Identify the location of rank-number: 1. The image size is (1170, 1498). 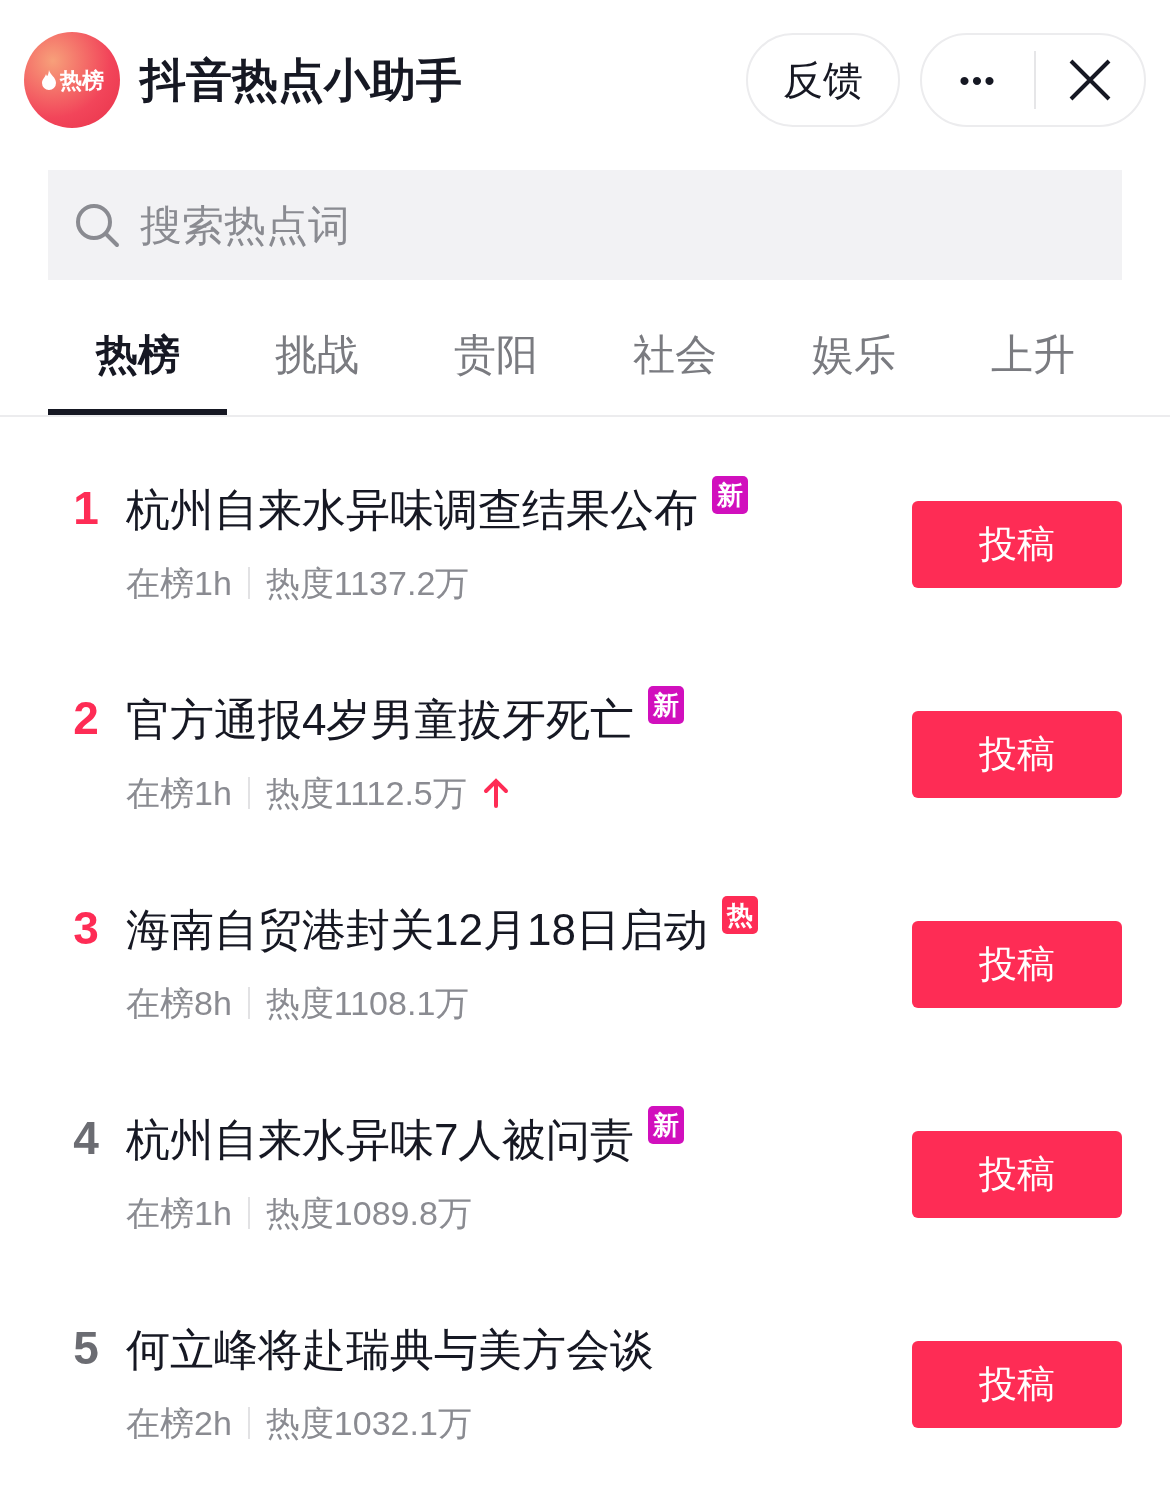
(86, 508).